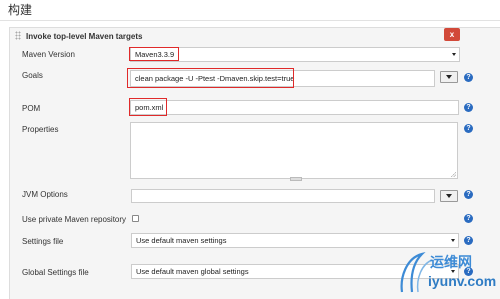  What do you see at coordinates (149, 107) in the screenshot?
I see `pom-value: pom.xml` at bounding box center [149, 107].